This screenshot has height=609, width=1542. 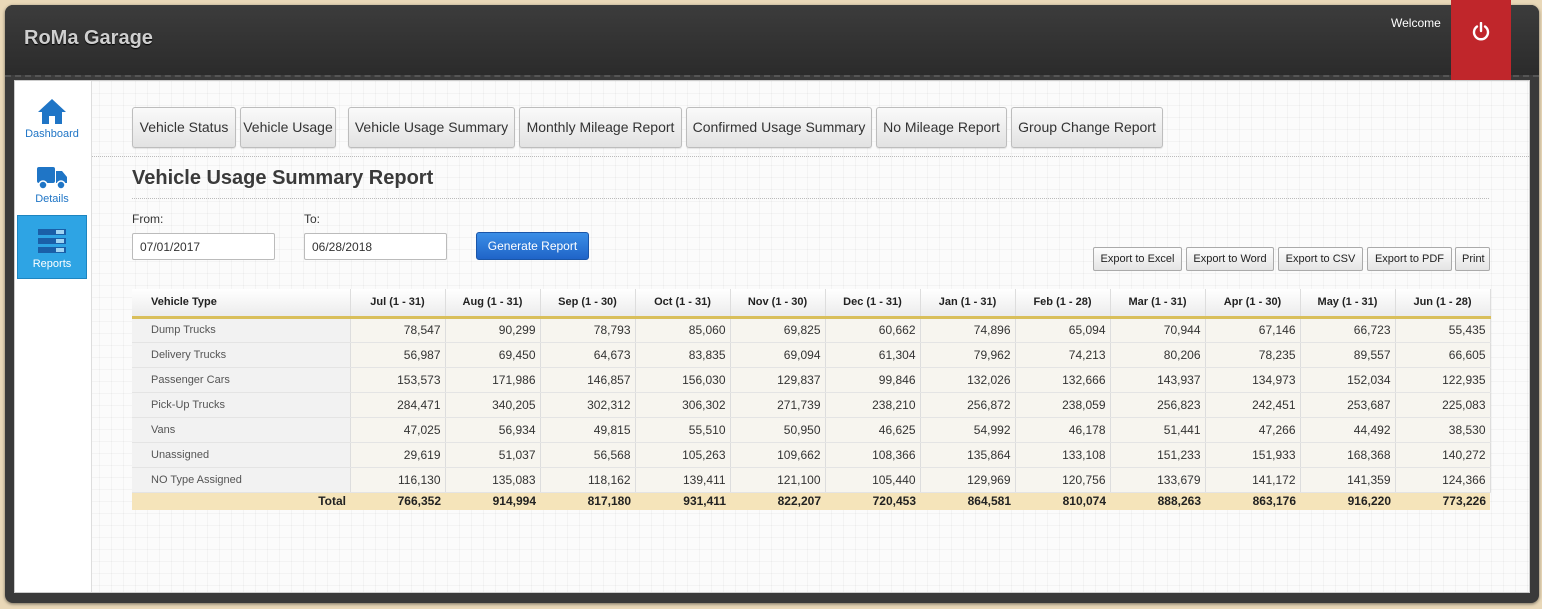 What do you see at coordinates (52, 199) in the screenshot?
I see `sidebar-item-label: Details` at bounding box center [52, 199].